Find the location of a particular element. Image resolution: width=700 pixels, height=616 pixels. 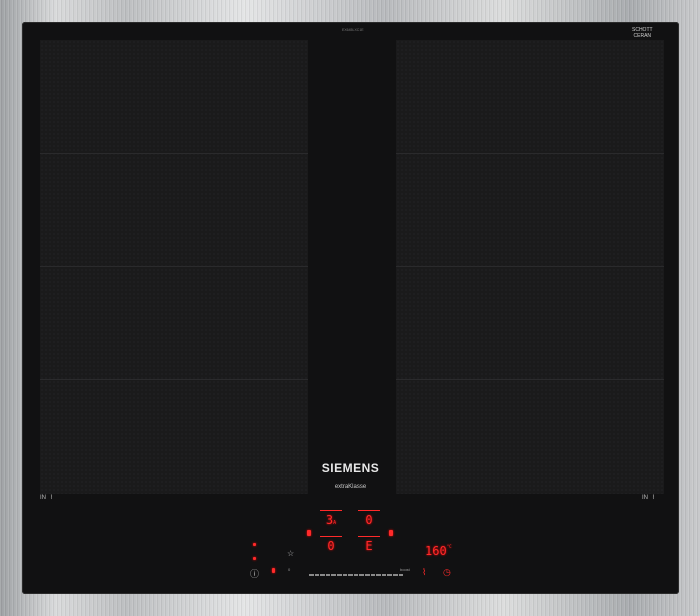

timer-unit: °C is located at coordinates (449, 546).